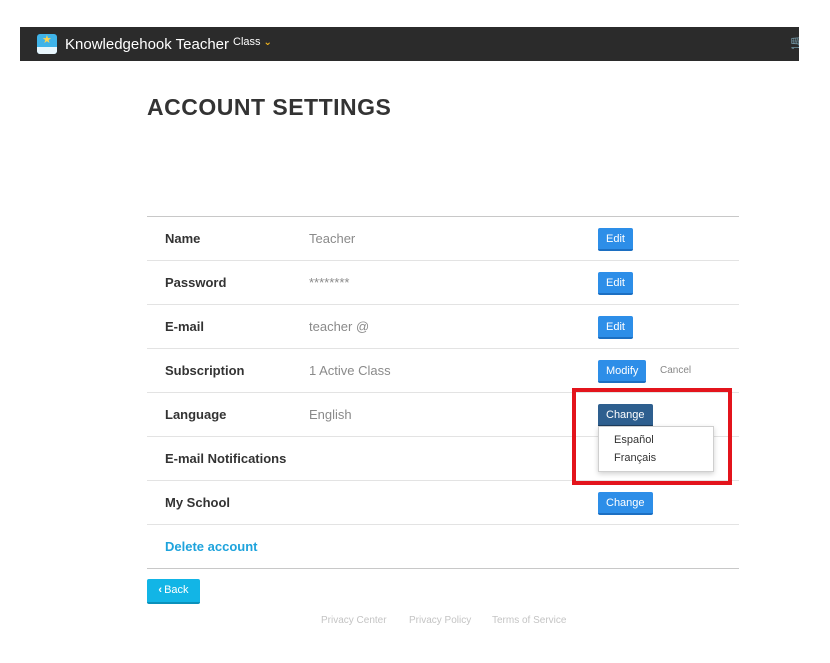  I want to click on brand: ★ Knowledgehook Teacher, so click(133, 44).